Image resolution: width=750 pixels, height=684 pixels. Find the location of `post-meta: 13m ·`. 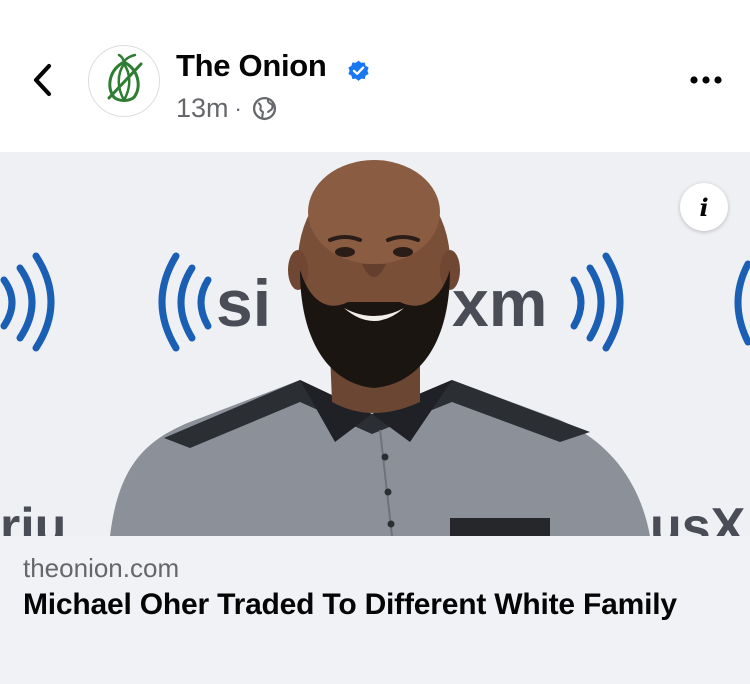

post-meta: 13m · is located at coordinates (226, 108).